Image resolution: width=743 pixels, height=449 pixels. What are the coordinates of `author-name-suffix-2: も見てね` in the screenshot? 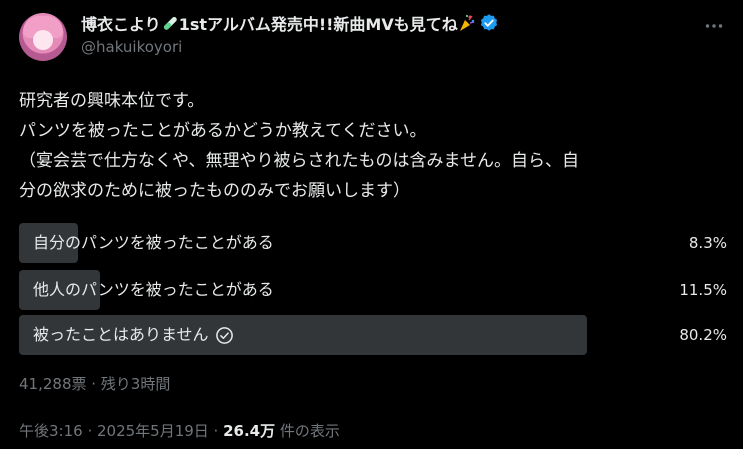 It's located at (426, 23).